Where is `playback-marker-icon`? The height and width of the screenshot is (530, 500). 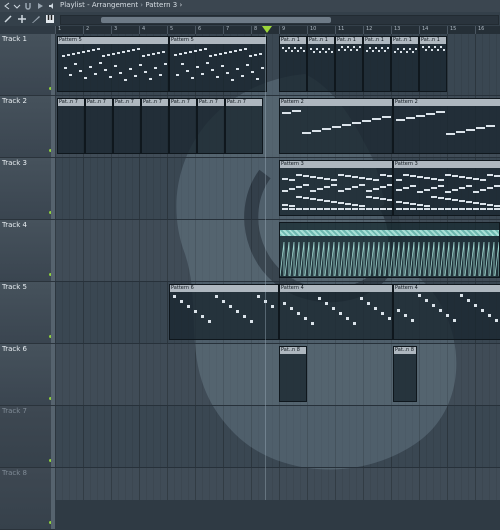 playback-marker-icon is located at coordinates (267, 29).